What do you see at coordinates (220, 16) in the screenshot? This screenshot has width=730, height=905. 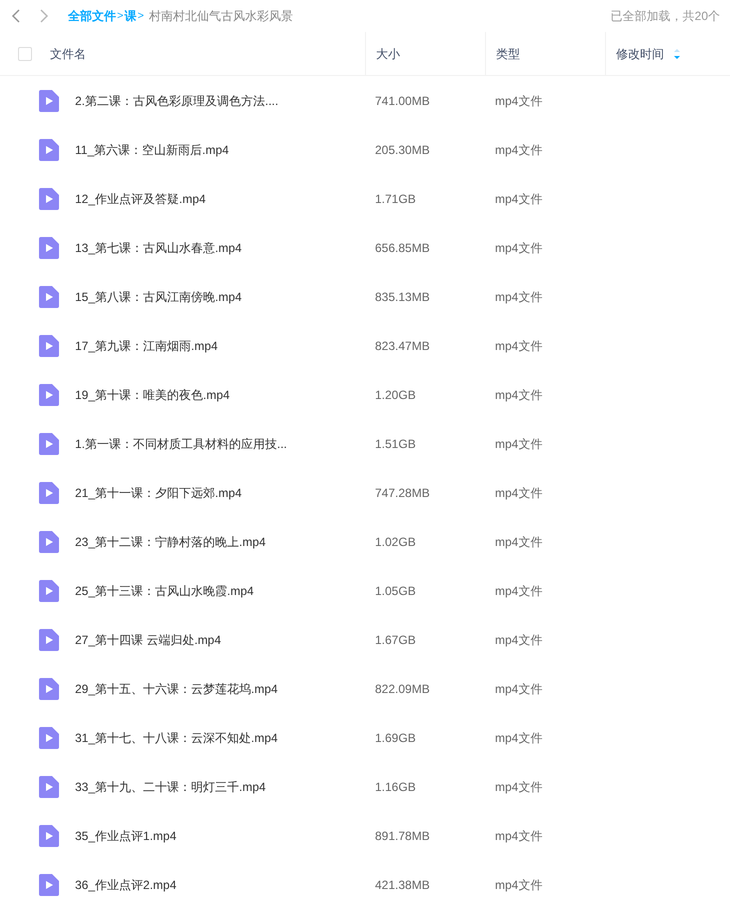 I see `breadcrumb-current: 村南村北仙气古风水彩风景` at bounding box center [220, 16].